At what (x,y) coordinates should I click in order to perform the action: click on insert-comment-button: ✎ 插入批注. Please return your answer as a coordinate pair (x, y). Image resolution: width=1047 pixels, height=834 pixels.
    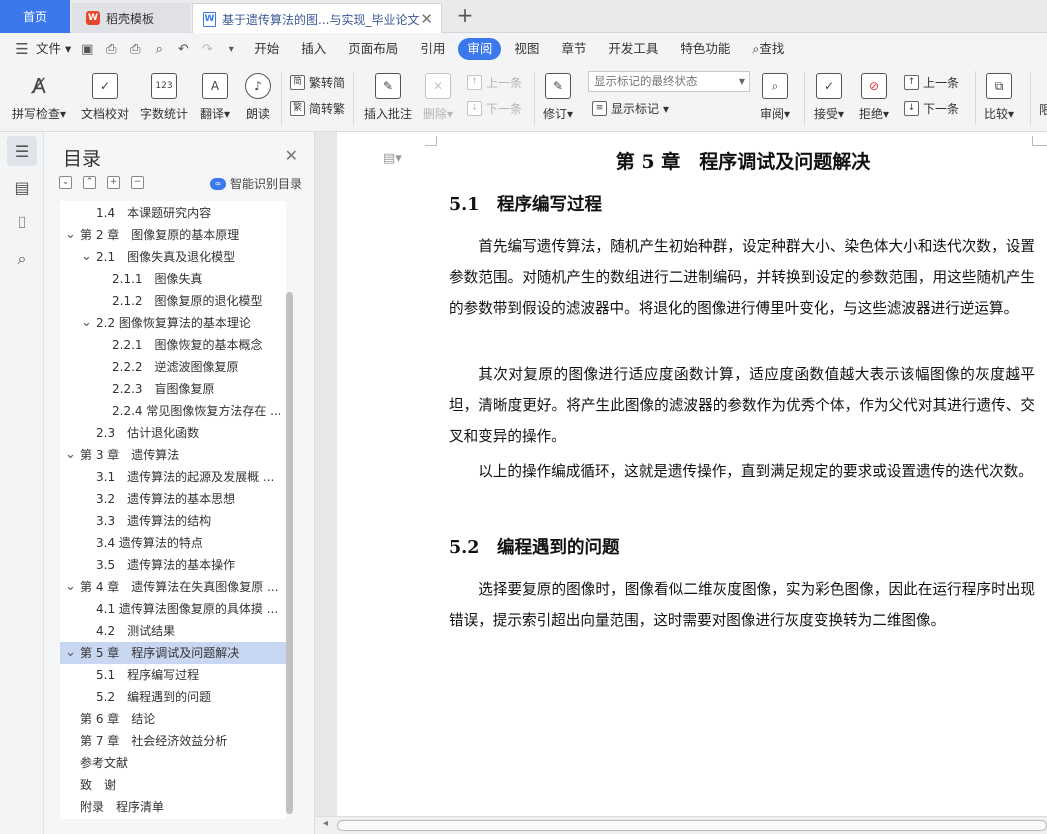
    Looking at the image, I should click on (388, 97).